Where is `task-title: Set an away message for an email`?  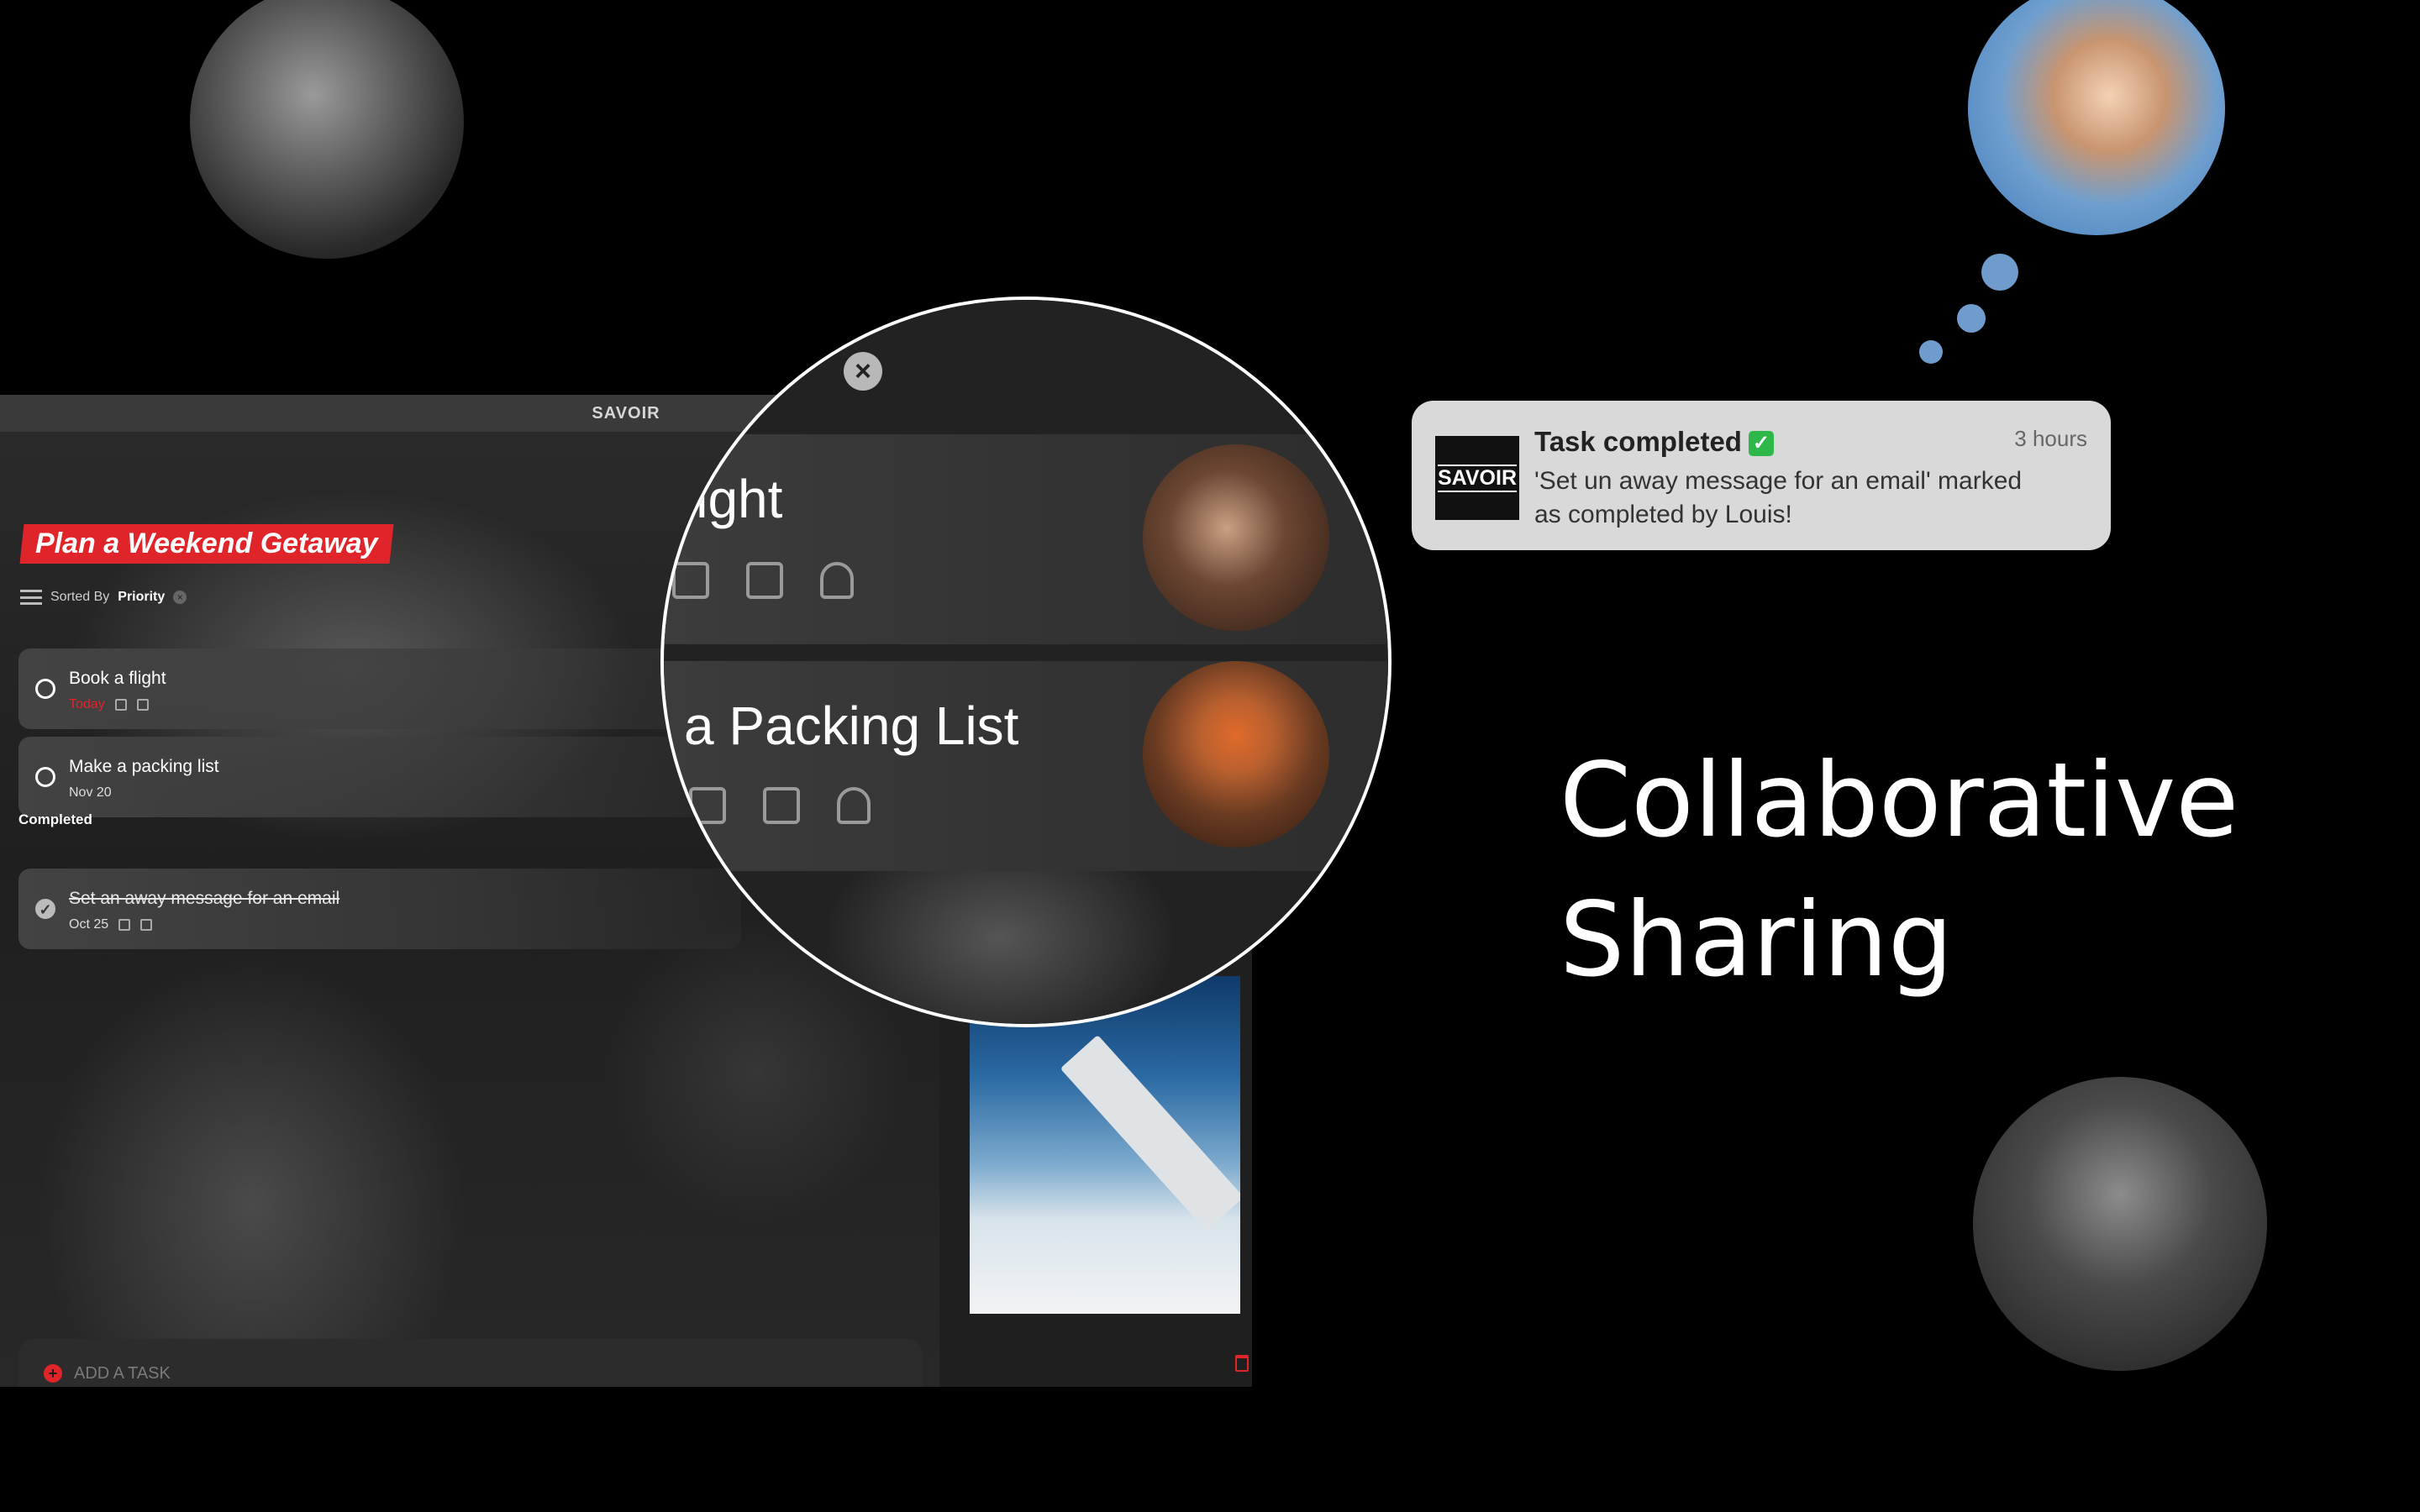 task-title: Set an away message for an email is located at coordinates (204, 898).